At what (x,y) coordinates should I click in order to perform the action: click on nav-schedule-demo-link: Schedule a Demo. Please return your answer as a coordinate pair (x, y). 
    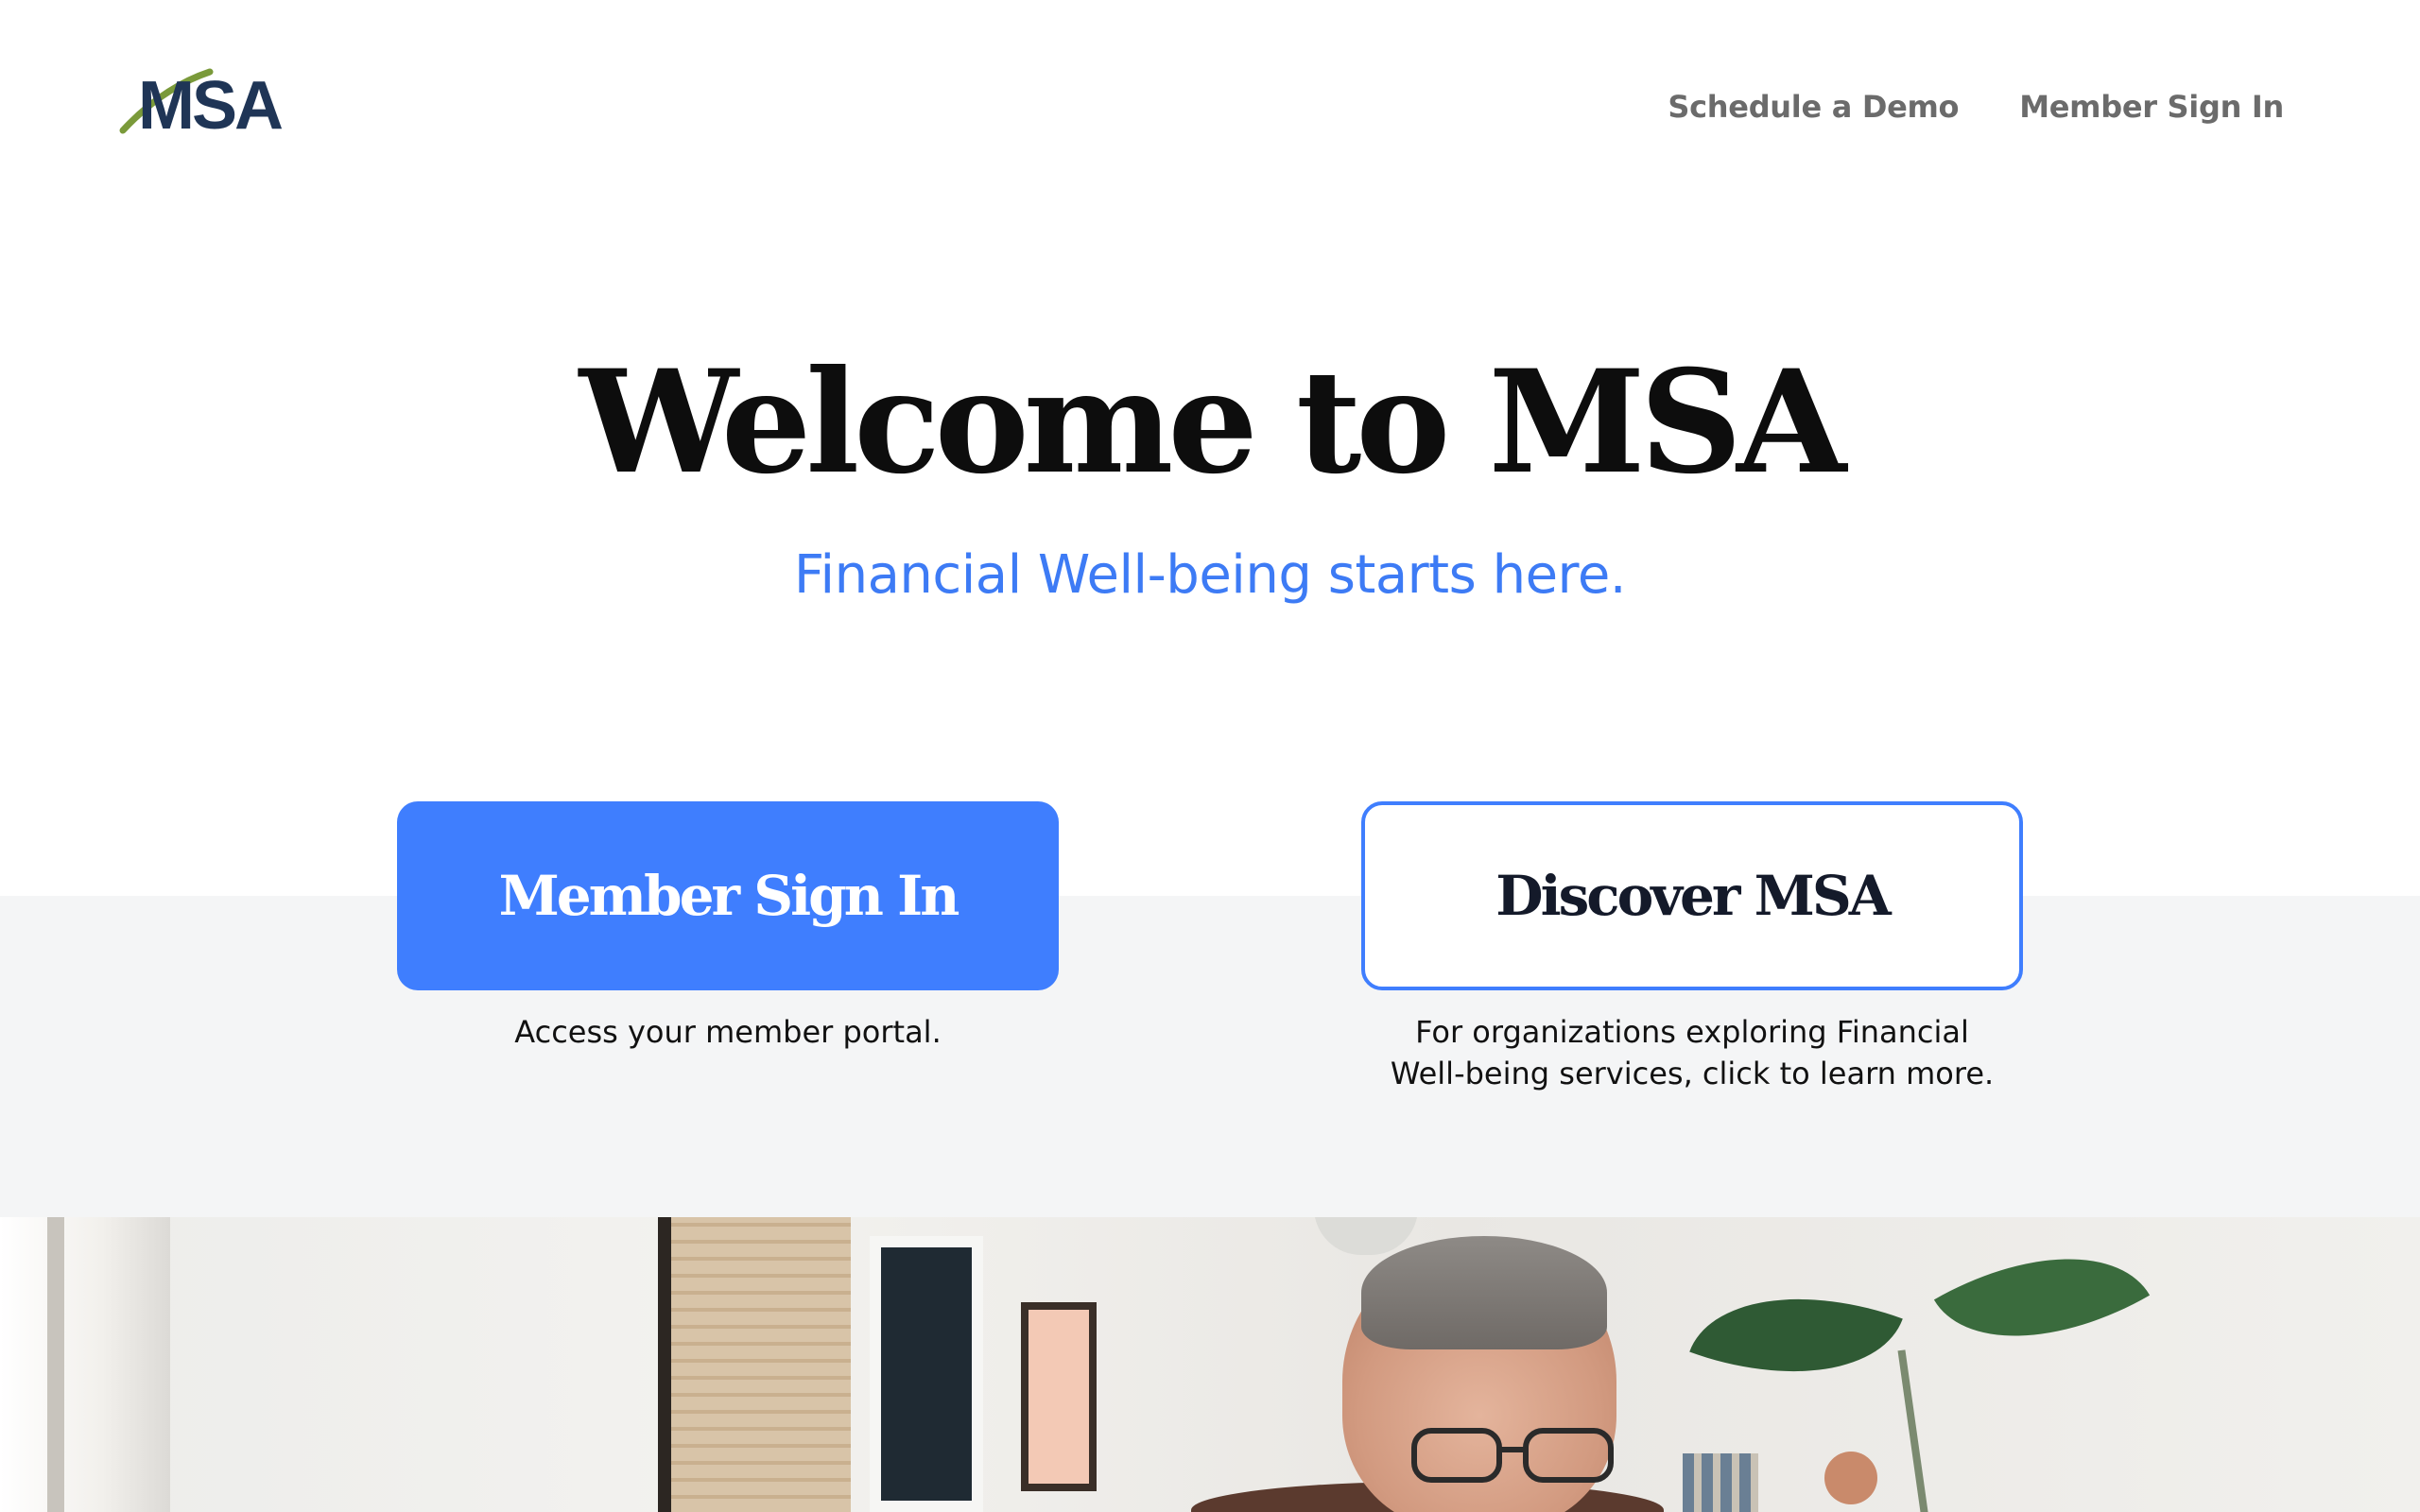
    Looking at the image, I should click on (1814, 107).